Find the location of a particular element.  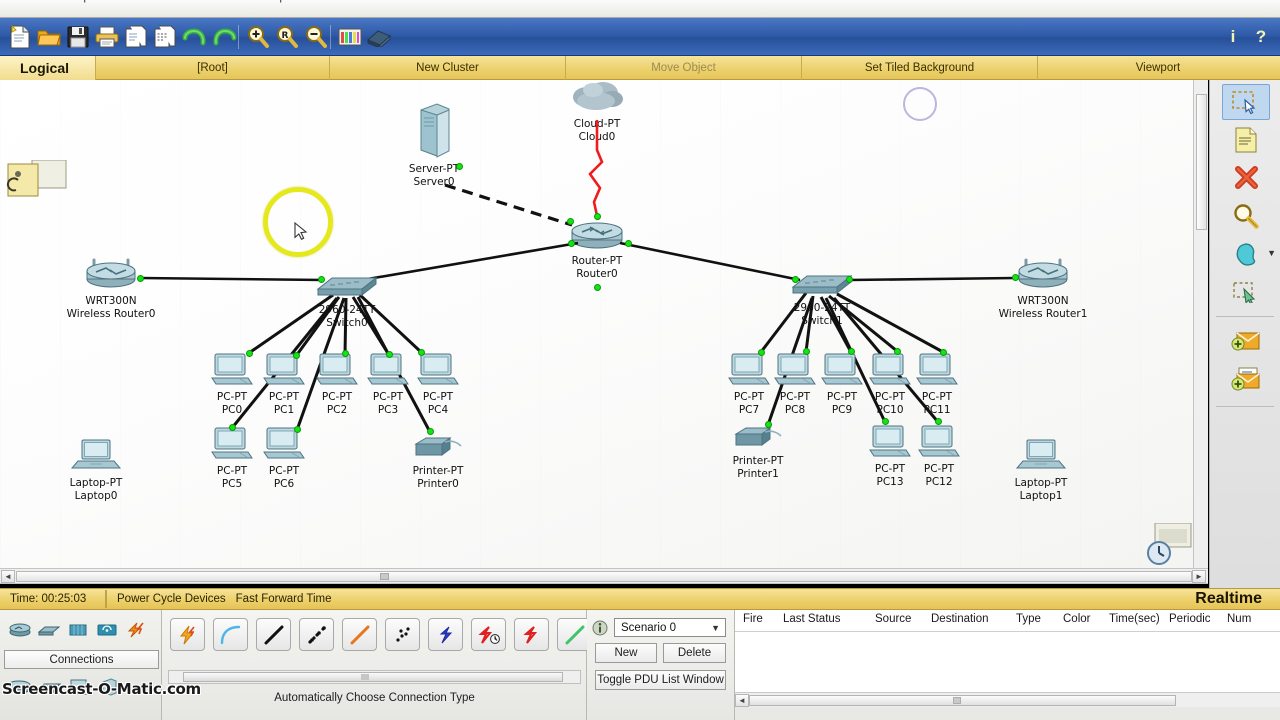

move-object-button: Move Object is located at coordinates (684, 67).